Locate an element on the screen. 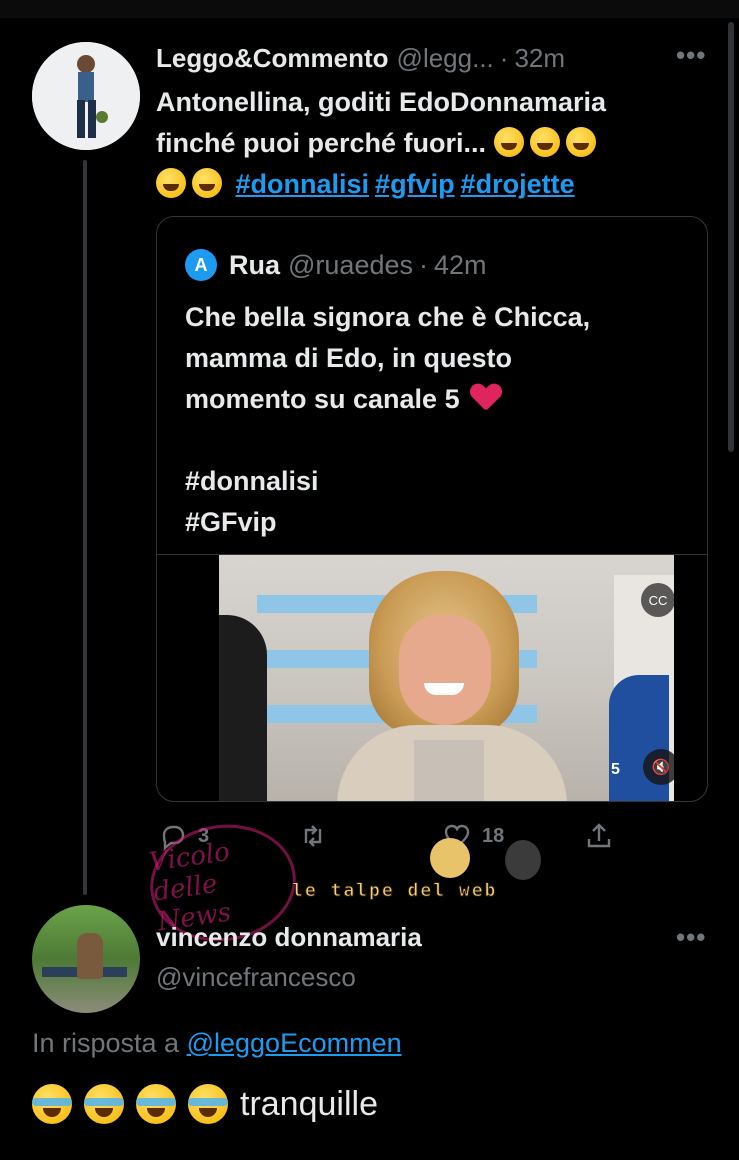  quote-line: mamma di Edo, in questo is located at coordinates (349, 358).